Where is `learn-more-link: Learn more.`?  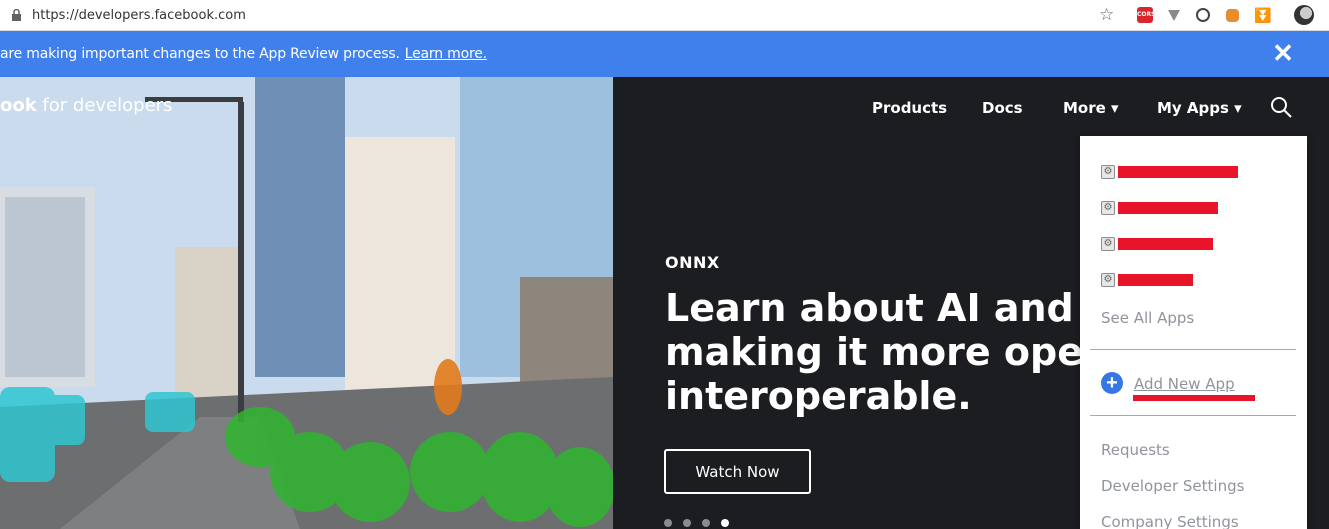
learn-more-link: Learn more. is located at coordinates (446, 54).